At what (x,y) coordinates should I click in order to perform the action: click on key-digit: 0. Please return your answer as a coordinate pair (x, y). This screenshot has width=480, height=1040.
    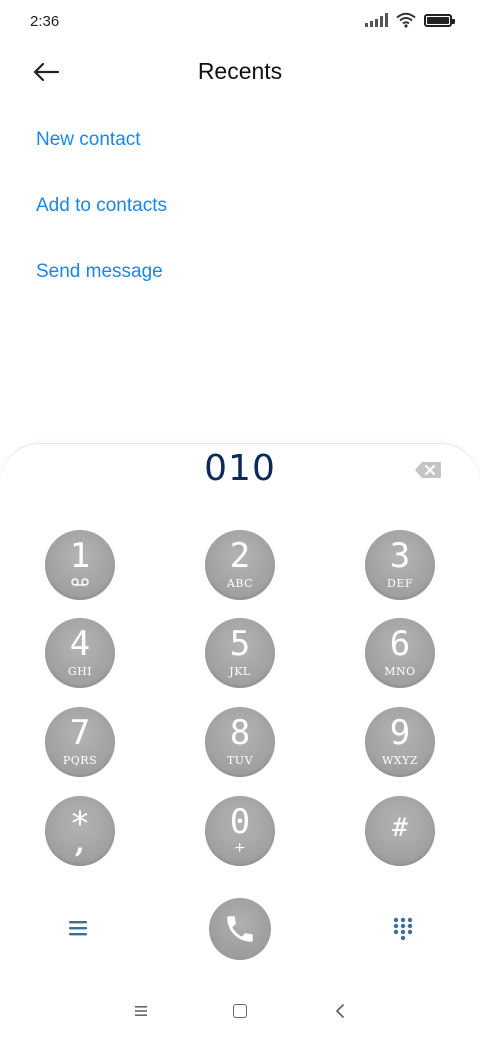
    Looking at the image, I should click on (240, 822).